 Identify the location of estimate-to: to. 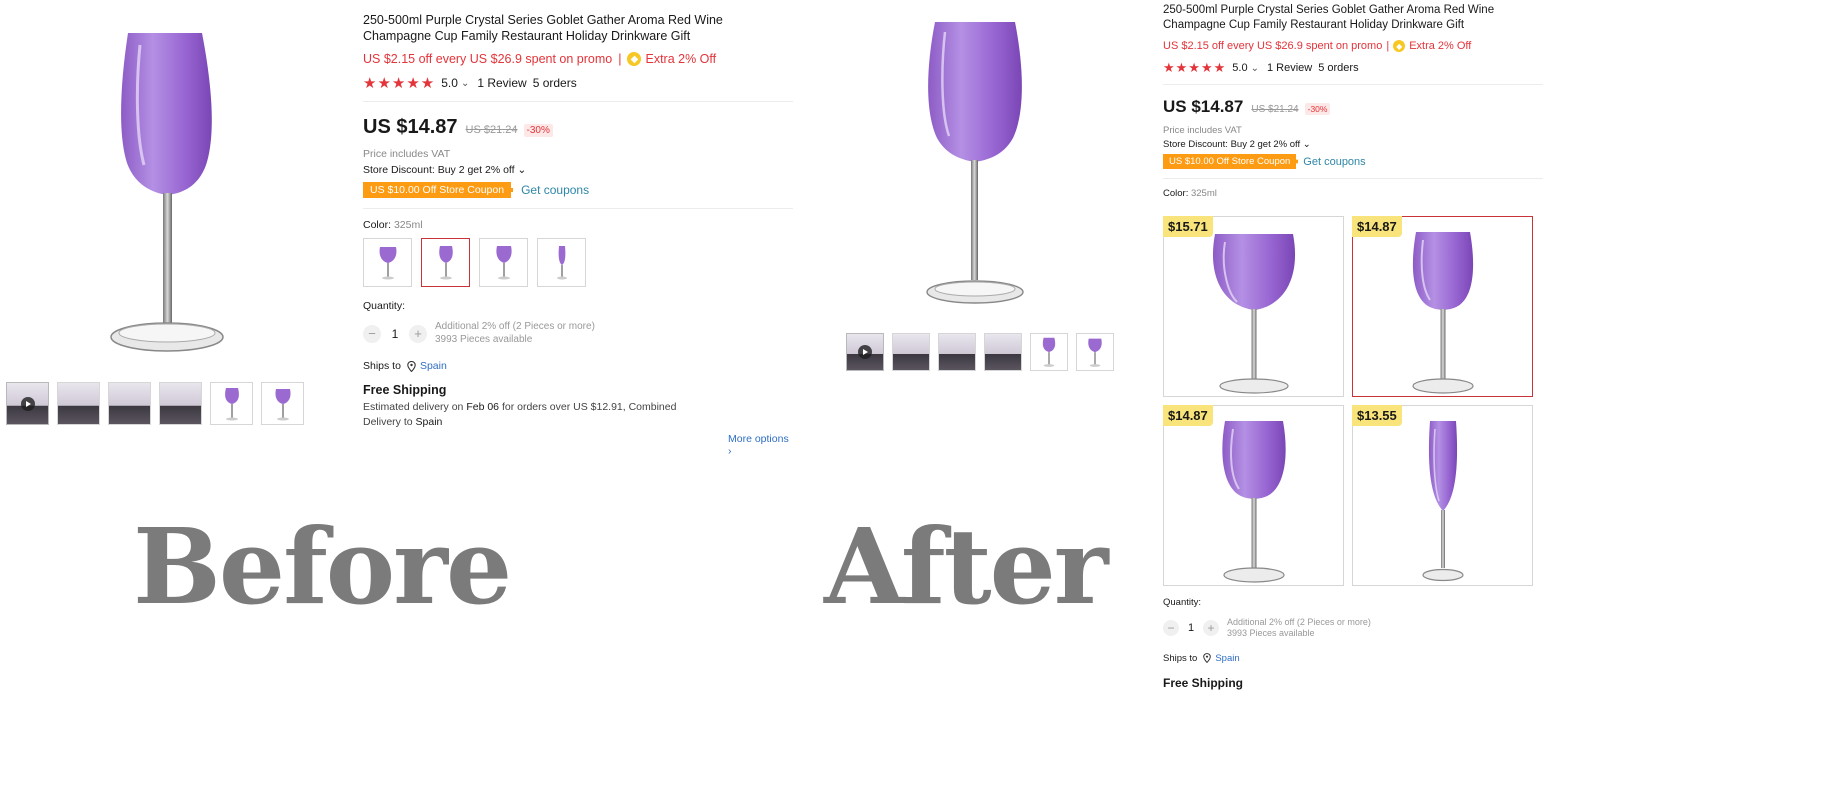
(408, 421).